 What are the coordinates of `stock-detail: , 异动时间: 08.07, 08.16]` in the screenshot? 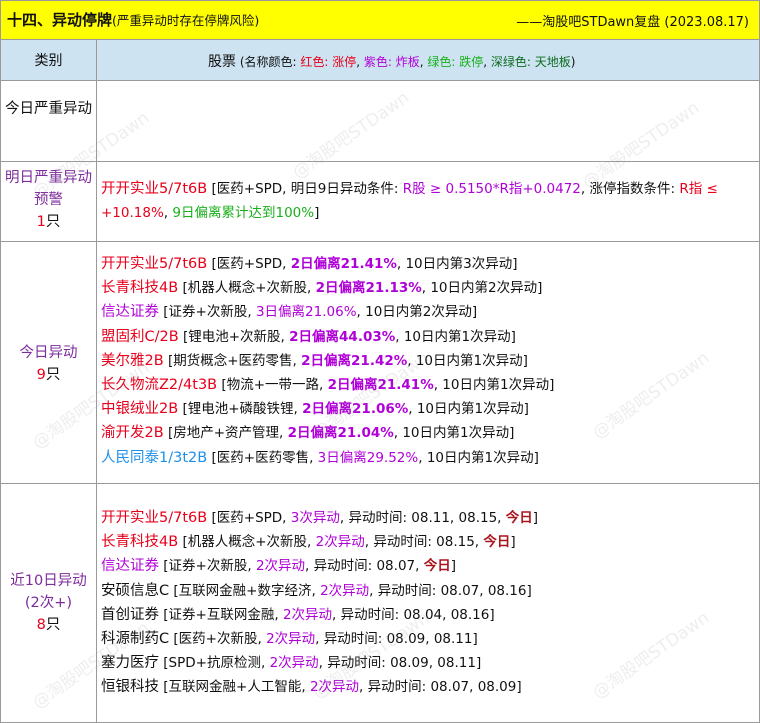 It's located at (450, 590).